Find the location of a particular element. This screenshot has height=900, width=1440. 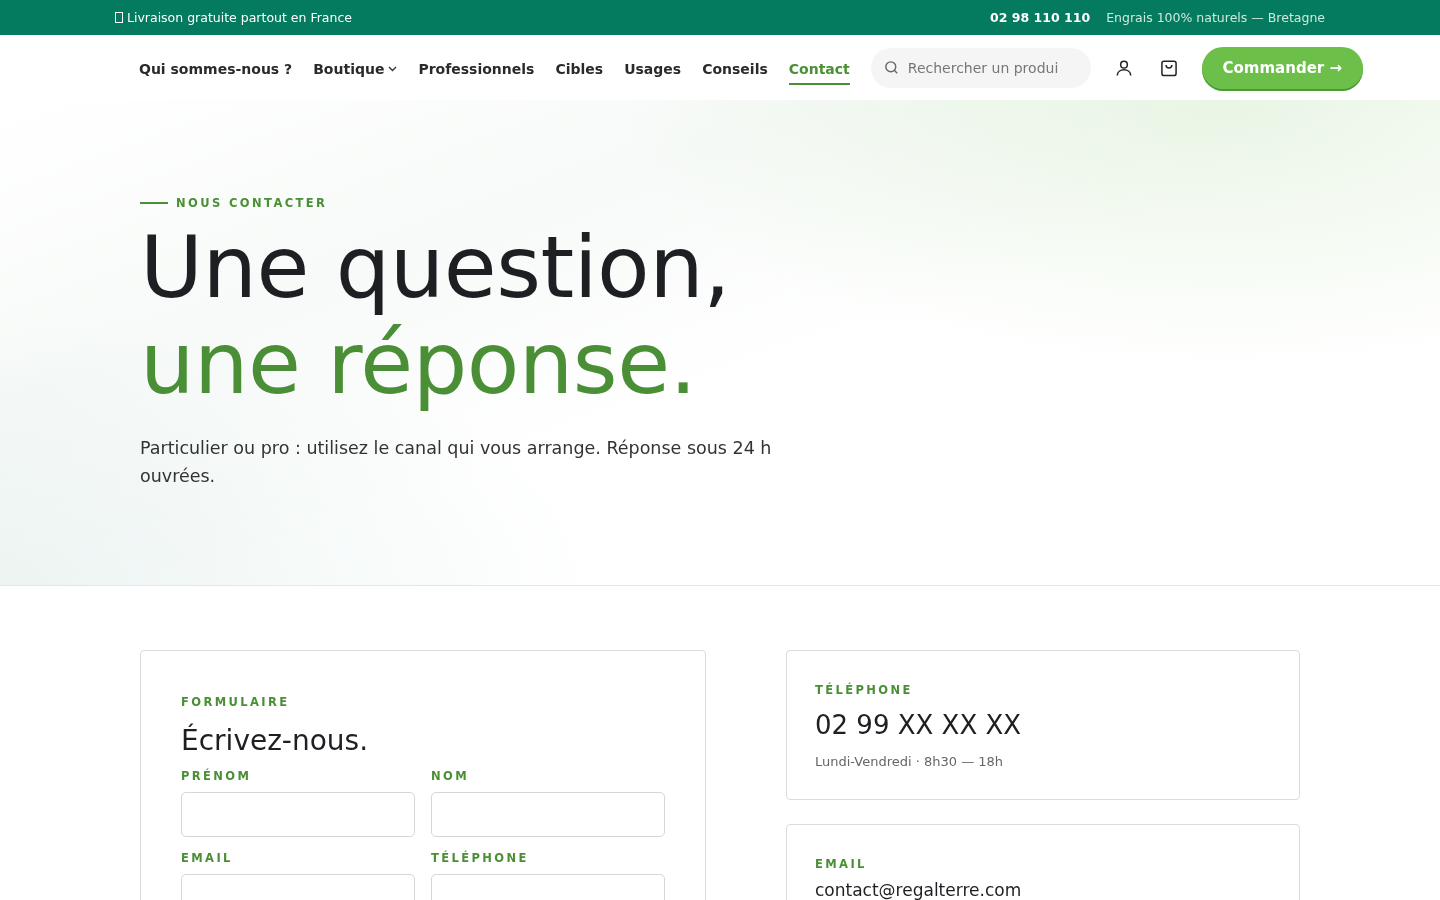

search-field: Rechercher un produi is located at coordinates (980, 67).